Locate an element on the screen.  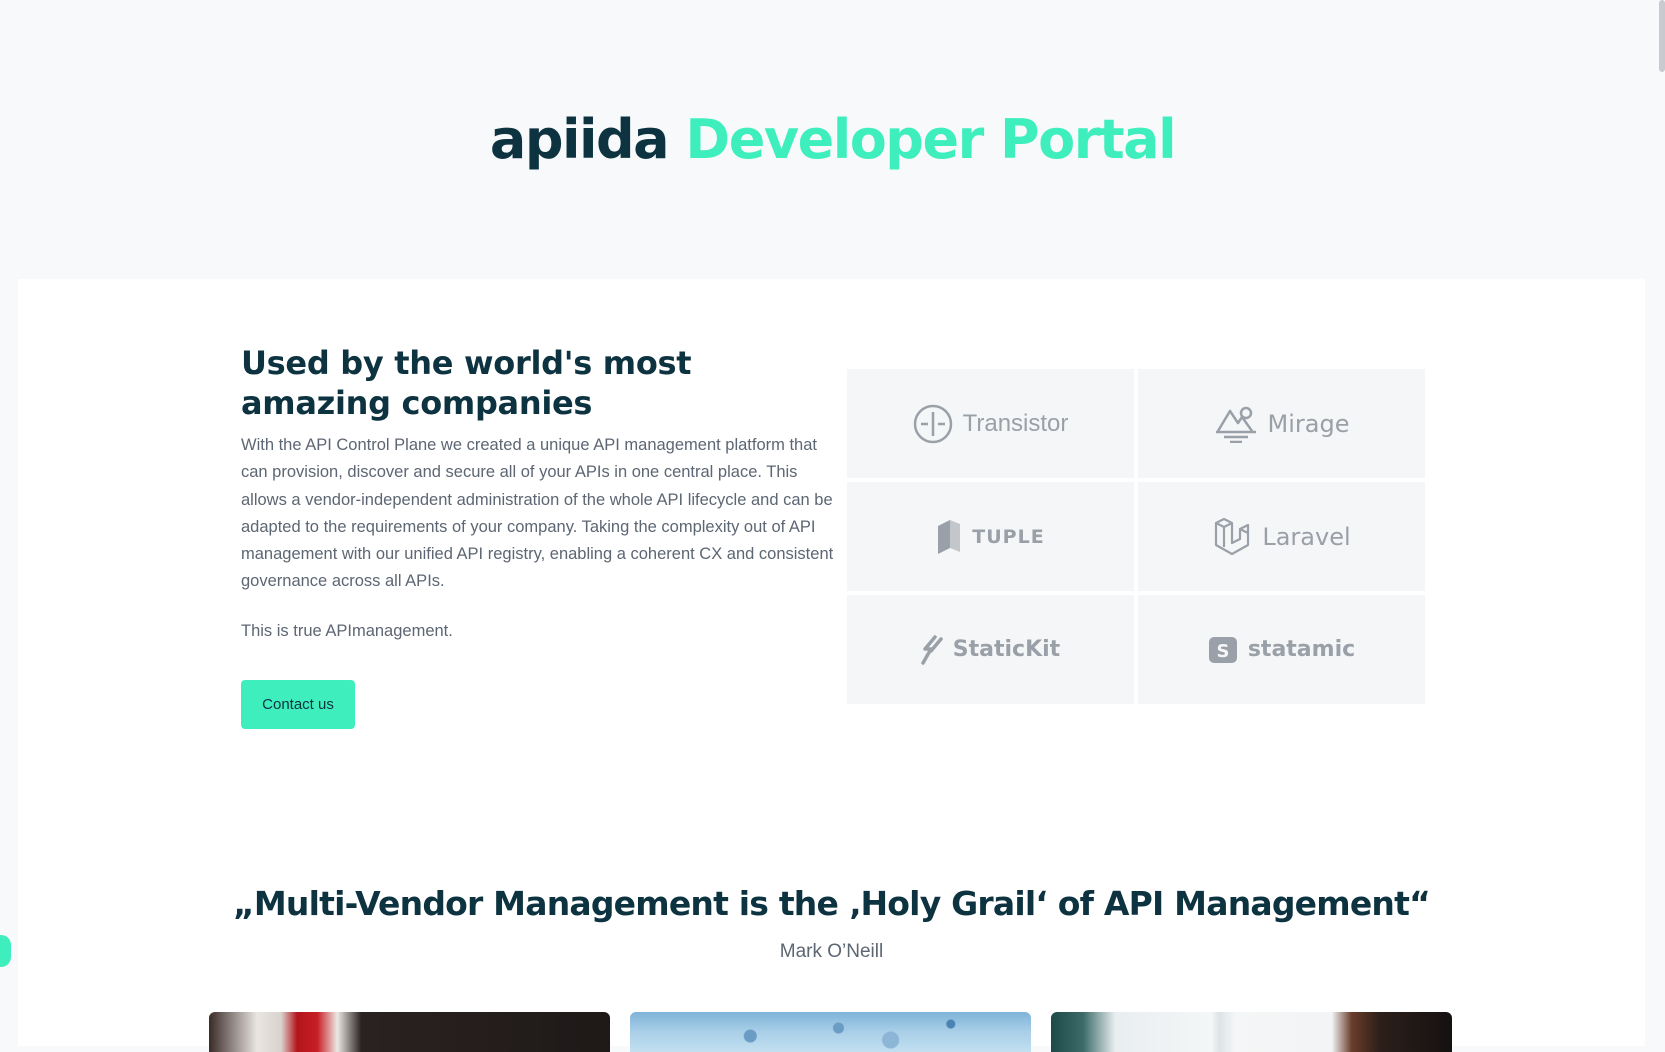
scrollbar-thumb is located at coordinates (1662, 36).